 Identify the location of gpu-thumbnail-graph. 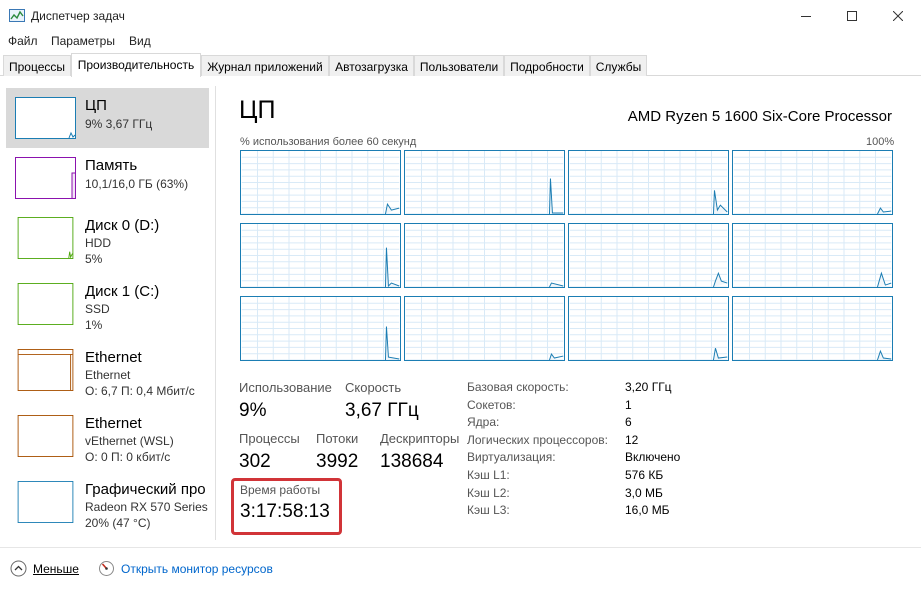
(45, 502).